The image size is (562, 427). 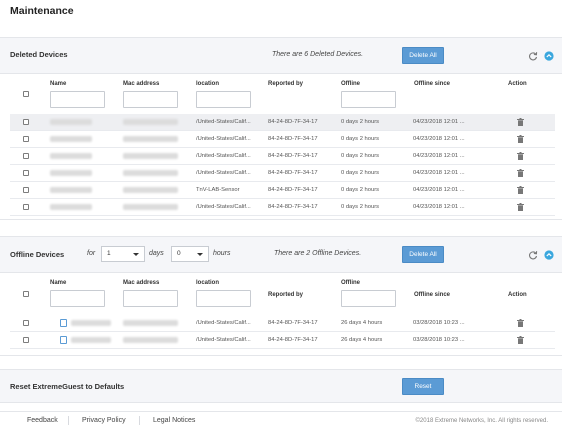 What do you see at coordinates (350, 283) in the screenshot?
I see `col-offline: Offline` at bounding box center [350, 283].